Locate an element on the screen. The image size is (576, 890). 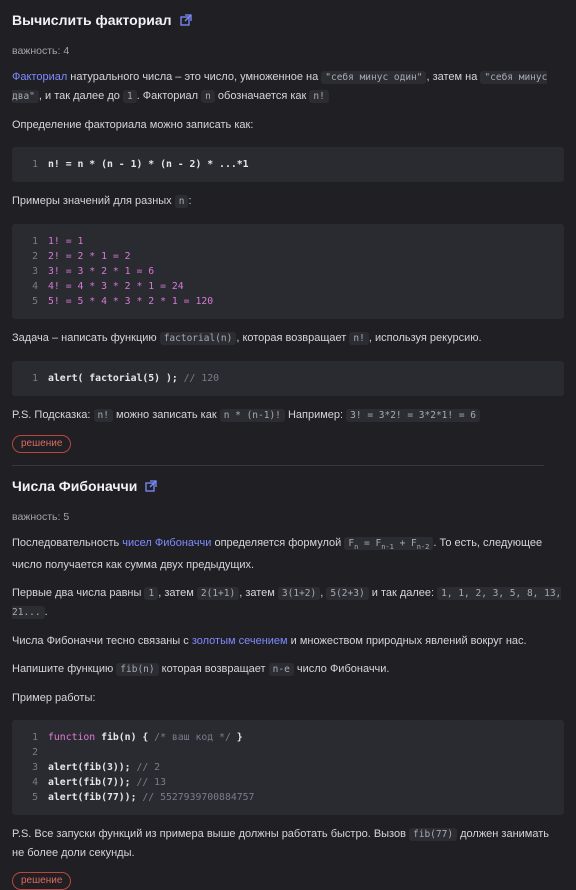
text: Первые два числа равны is located at coordinates (78, 592).